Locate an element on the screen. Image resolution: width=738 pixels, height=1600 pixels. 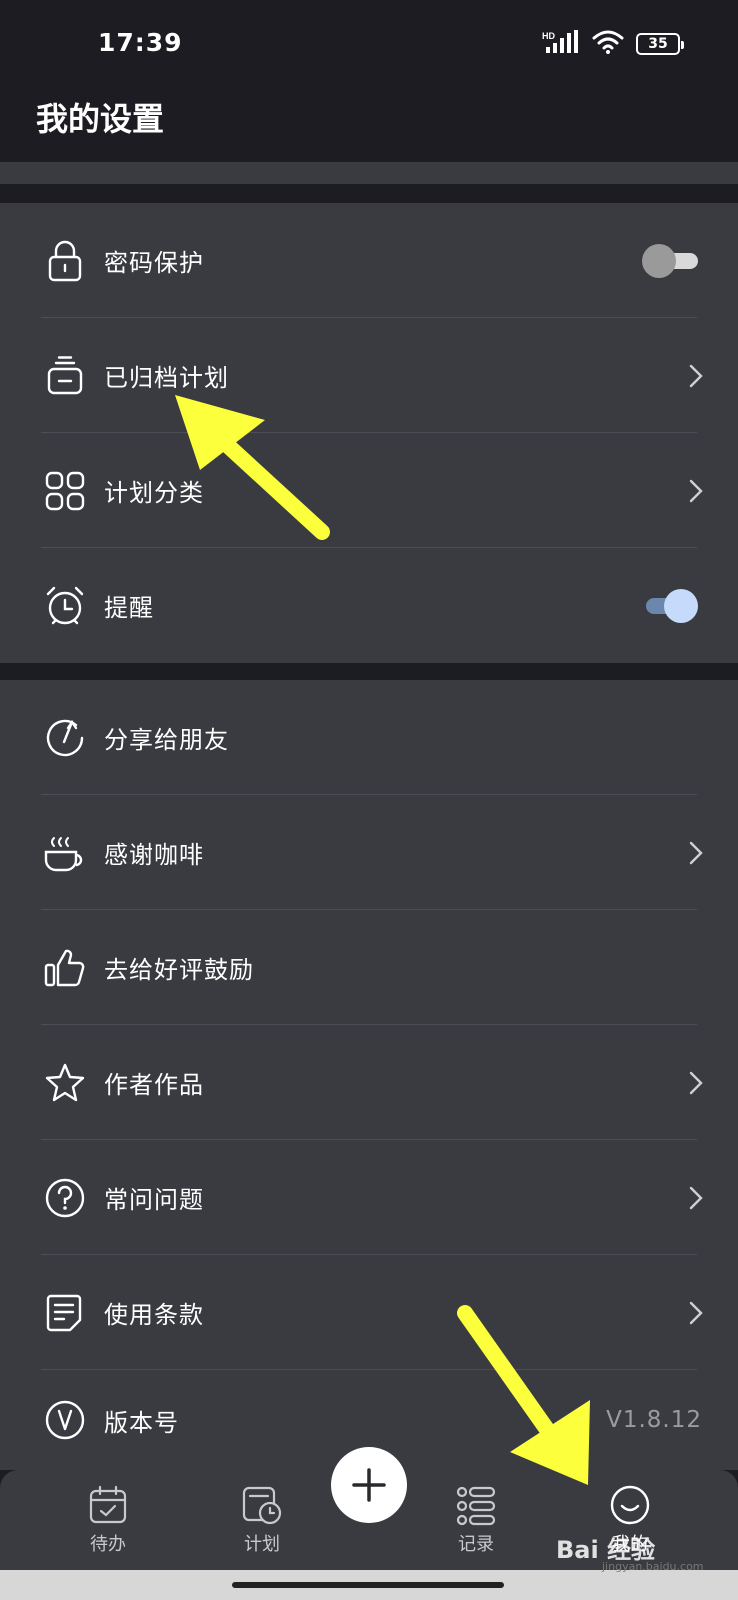
archive-icon is located at coordinates (65, 376).